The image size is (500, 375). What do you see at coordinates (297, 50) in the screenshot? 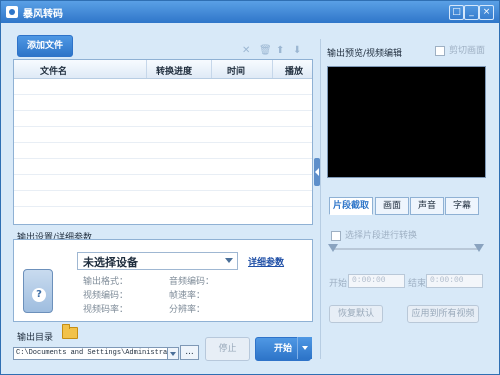
I see `move-down-icon: ⬇` at bounding box center [297, 50].